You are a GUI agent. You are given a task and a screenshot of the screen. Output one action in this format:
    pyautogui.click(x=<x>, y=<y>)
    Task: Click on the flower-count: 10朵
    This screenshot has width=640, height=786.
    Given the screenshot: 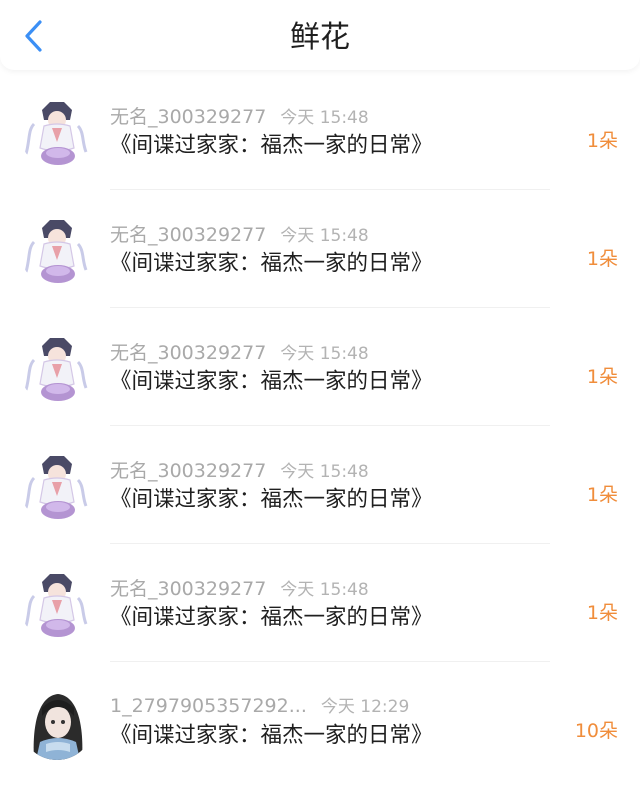 What is the action you would take?
    pyautogui.click(x=596, y=731)
    